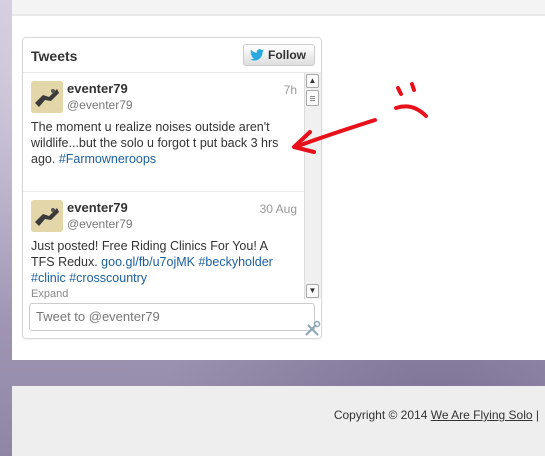 The height and width of the screenshot is (456, 545). I want to click on hashtag-link: #Farmowneroops, so click(107, 159).